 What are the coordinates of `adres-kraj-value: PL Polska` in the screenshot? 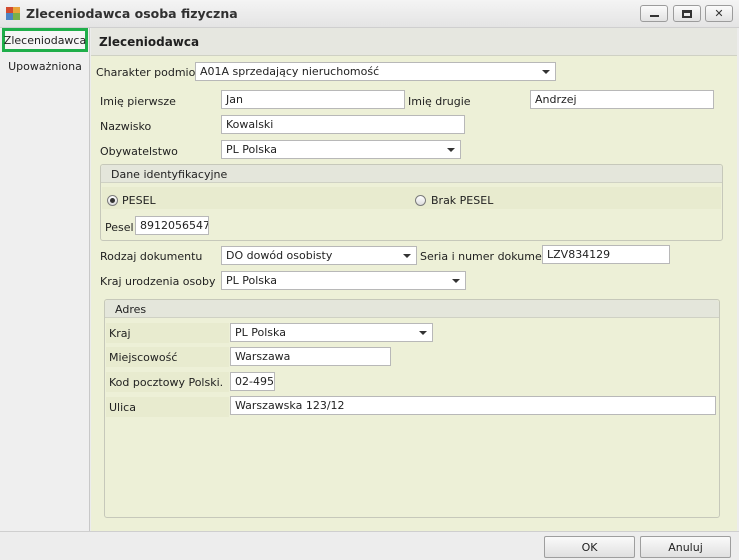 It's located at (260, 332).